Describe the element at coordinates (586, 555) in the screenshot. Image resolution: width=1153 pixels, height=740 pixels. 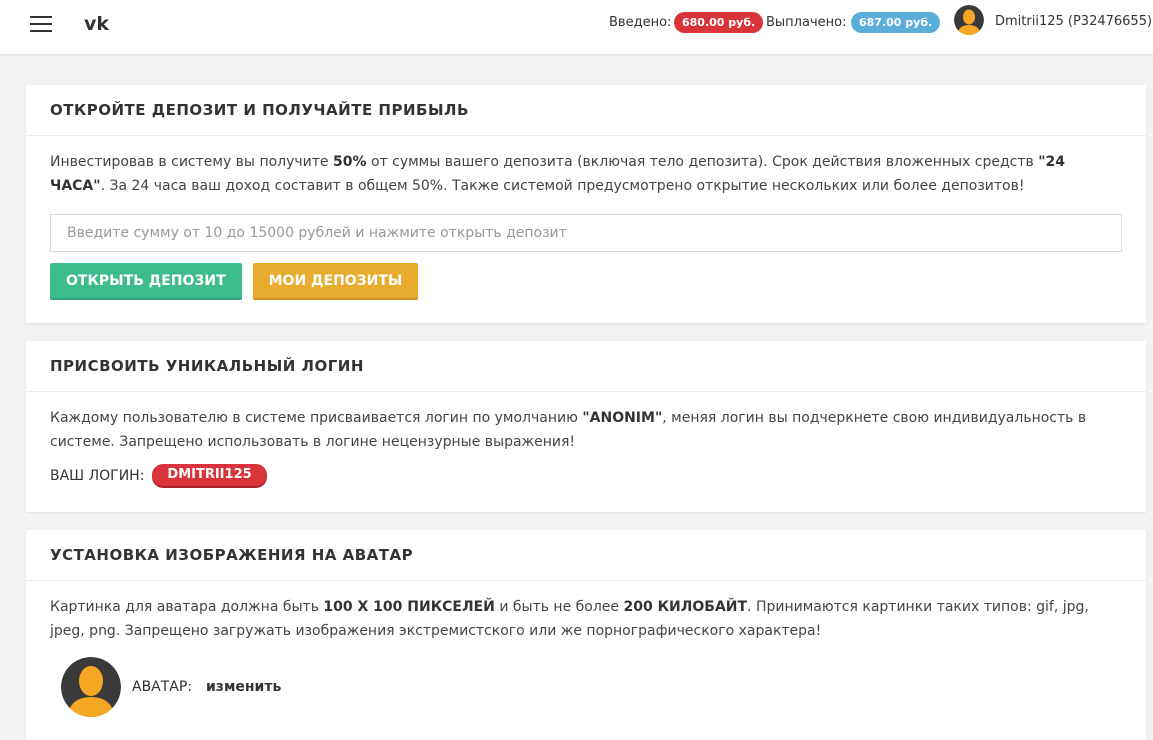
I see `avatar-card-title: УСТАНОВКА ИЗОБРАЖЕНИЯ НА АВАТАР` at that location.